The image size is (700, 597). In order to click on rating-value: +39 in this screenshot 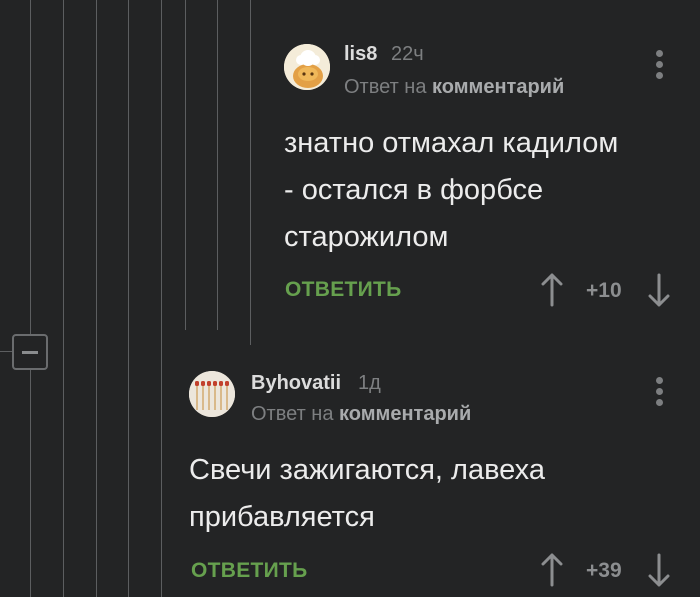, I will do `click(604, 570)`.